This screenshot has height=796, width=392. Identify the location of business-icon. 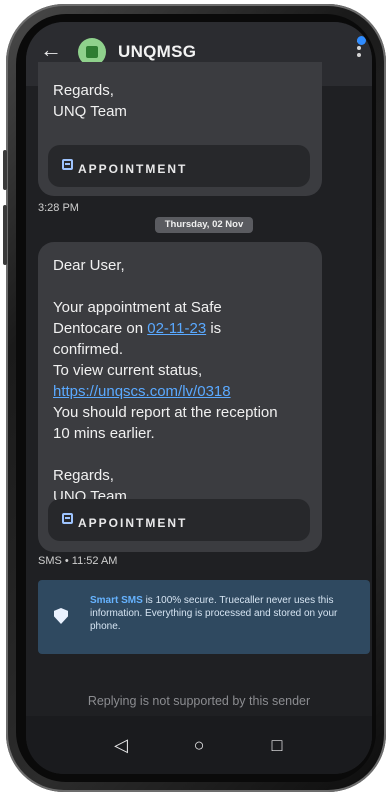
(92, 52).